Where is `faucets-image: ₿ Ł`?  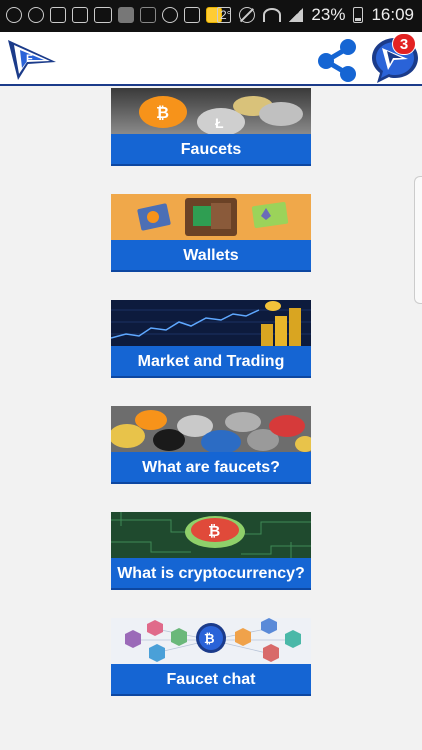 faucets-image: ₿ Ł is located at coordinates (211, 111).